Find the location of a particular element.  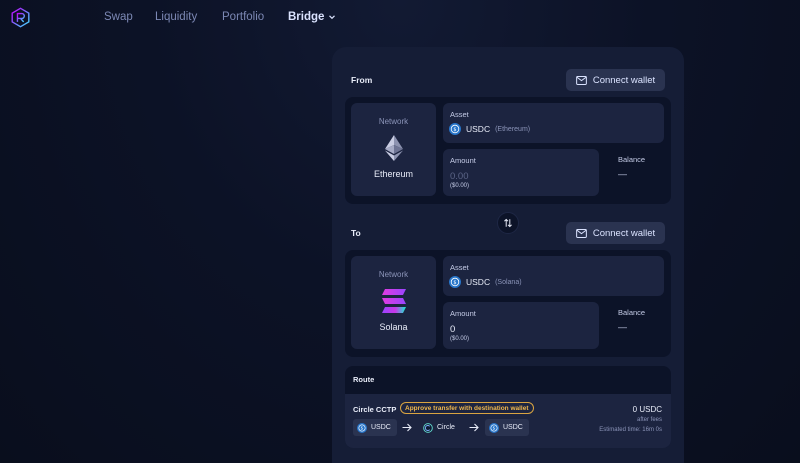

solana-logo-icon is located at coordinates (393, 301).